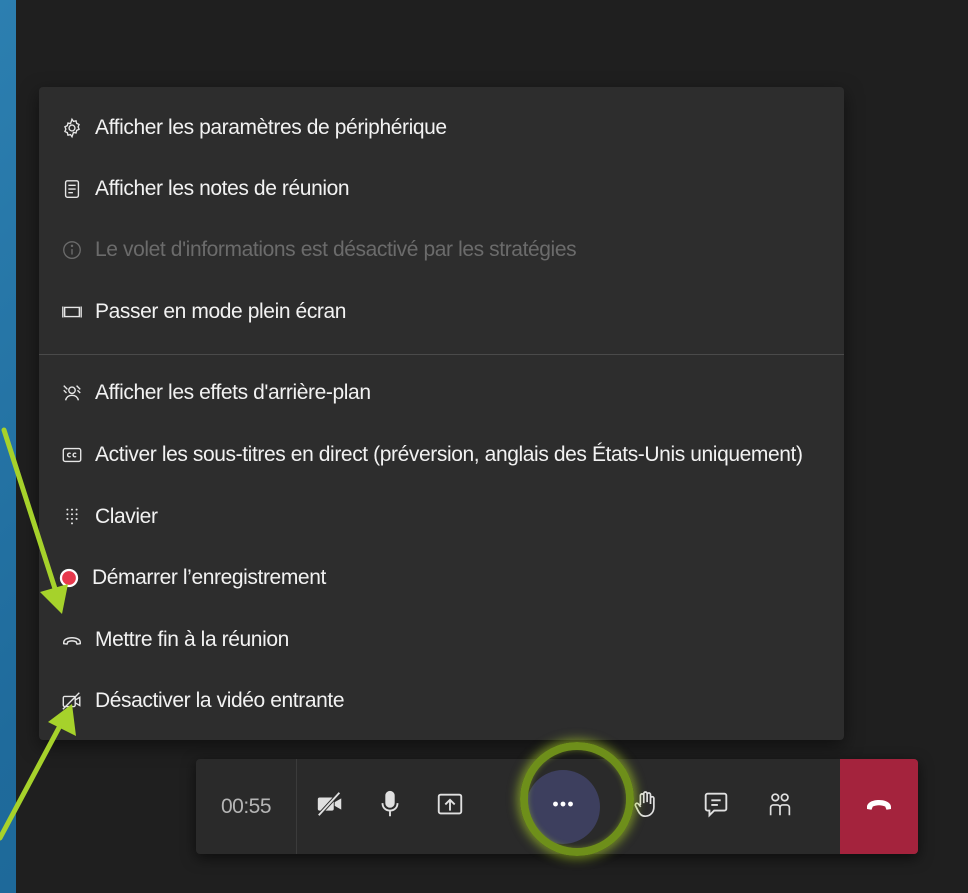 The height and width of the screenshot is (893, 968). Describe the element at coordinates (222, 188) in the screenshot. I see `menu-item-label: Afficher les notes de réunion` at that location.